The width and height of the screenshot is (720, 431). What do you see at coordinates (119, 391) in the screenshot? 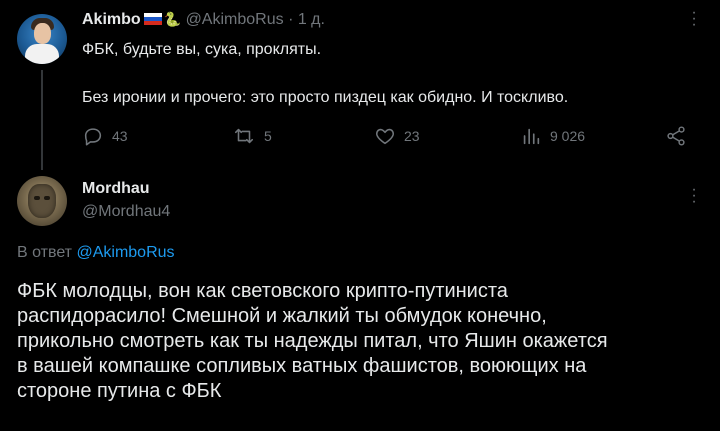
I see `tweet-body-line: стороне путина с ФБК` at bounding box center [119, 391].